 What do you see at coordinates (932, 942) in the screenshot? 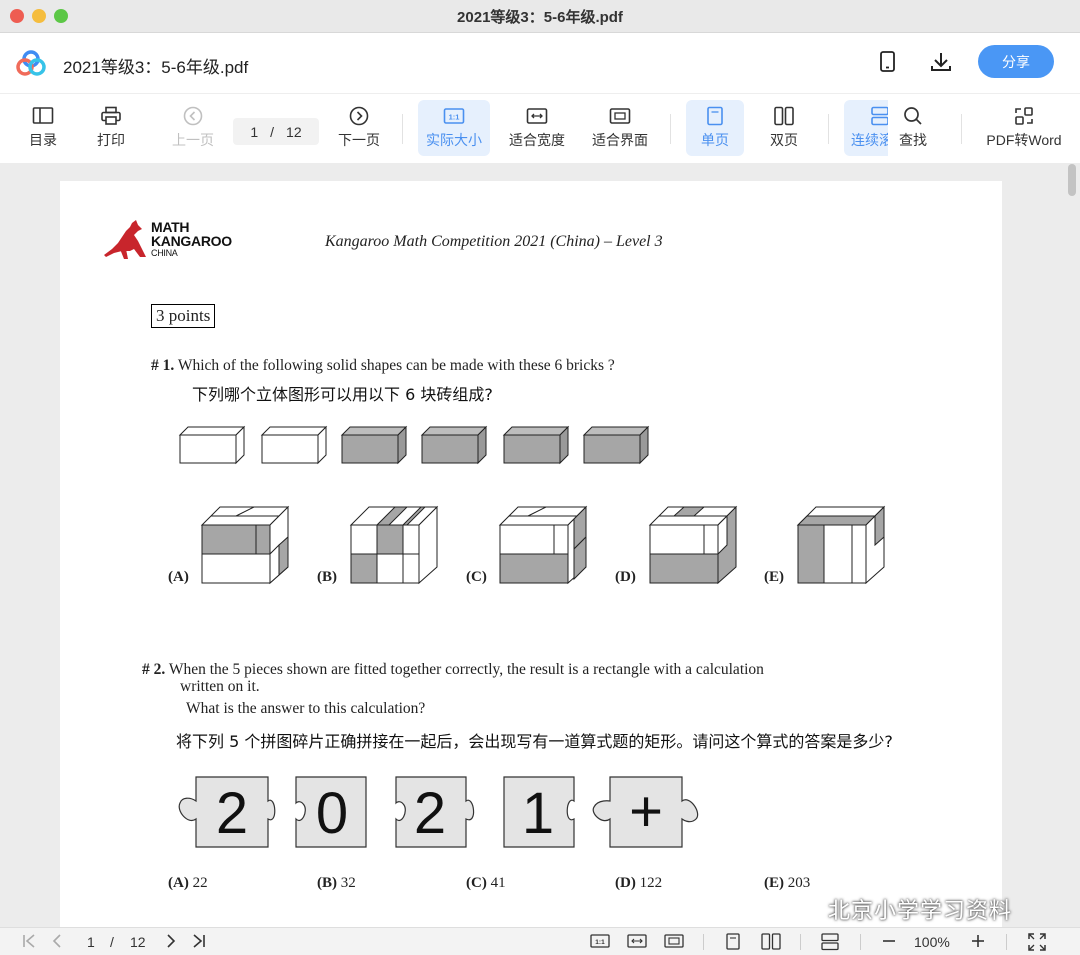
I see `zoom-level: 100%` at bounding box center [932, 942].